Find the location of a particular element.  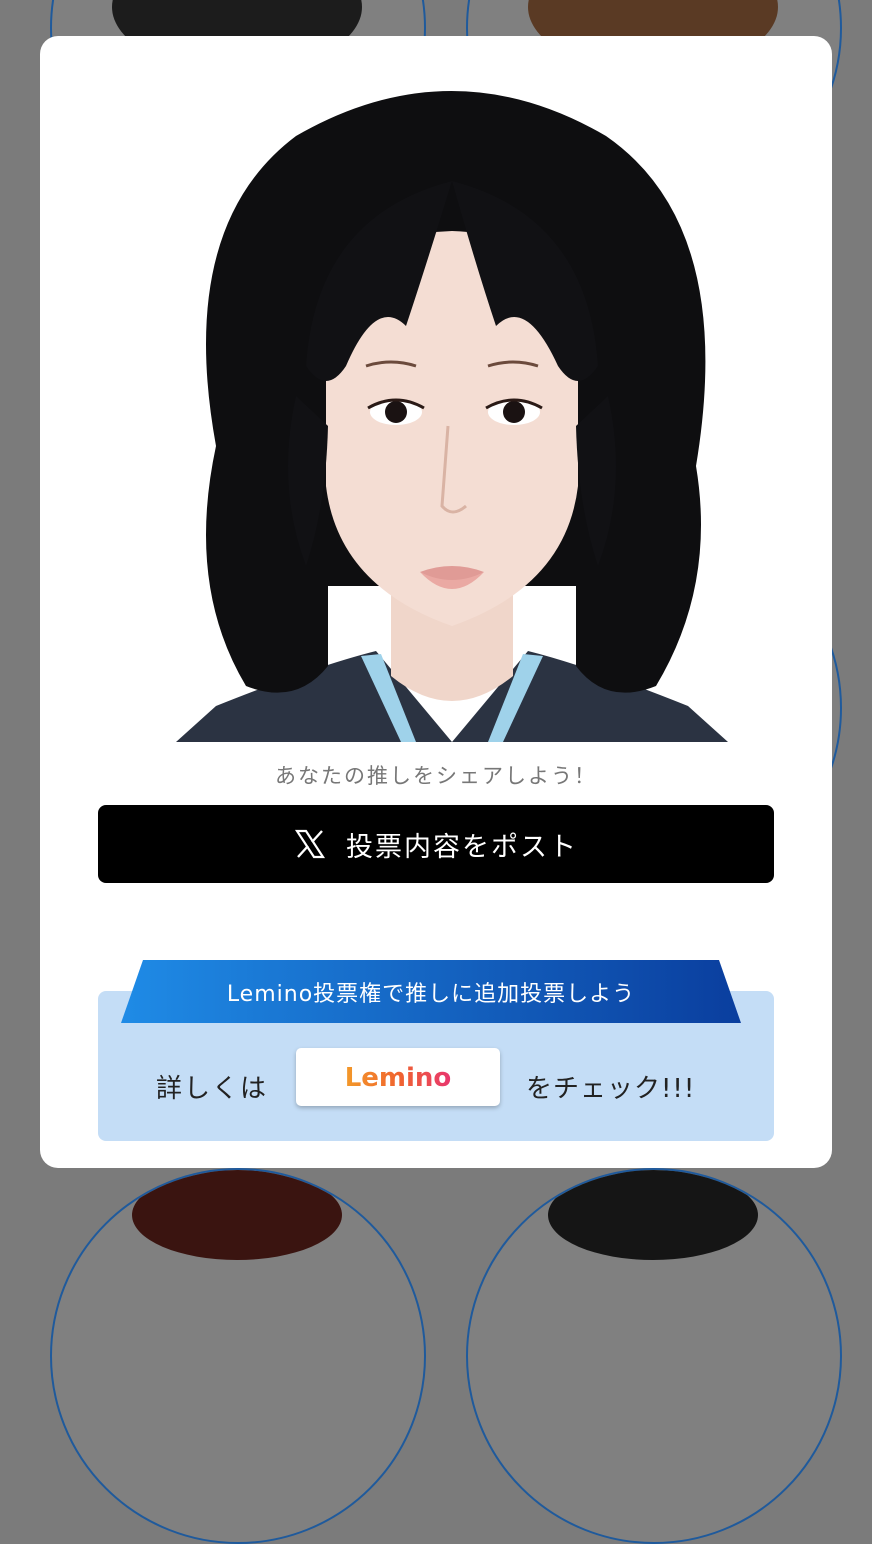

post-button-label: 投票内容をポスト is located at coordinates (462, 847).